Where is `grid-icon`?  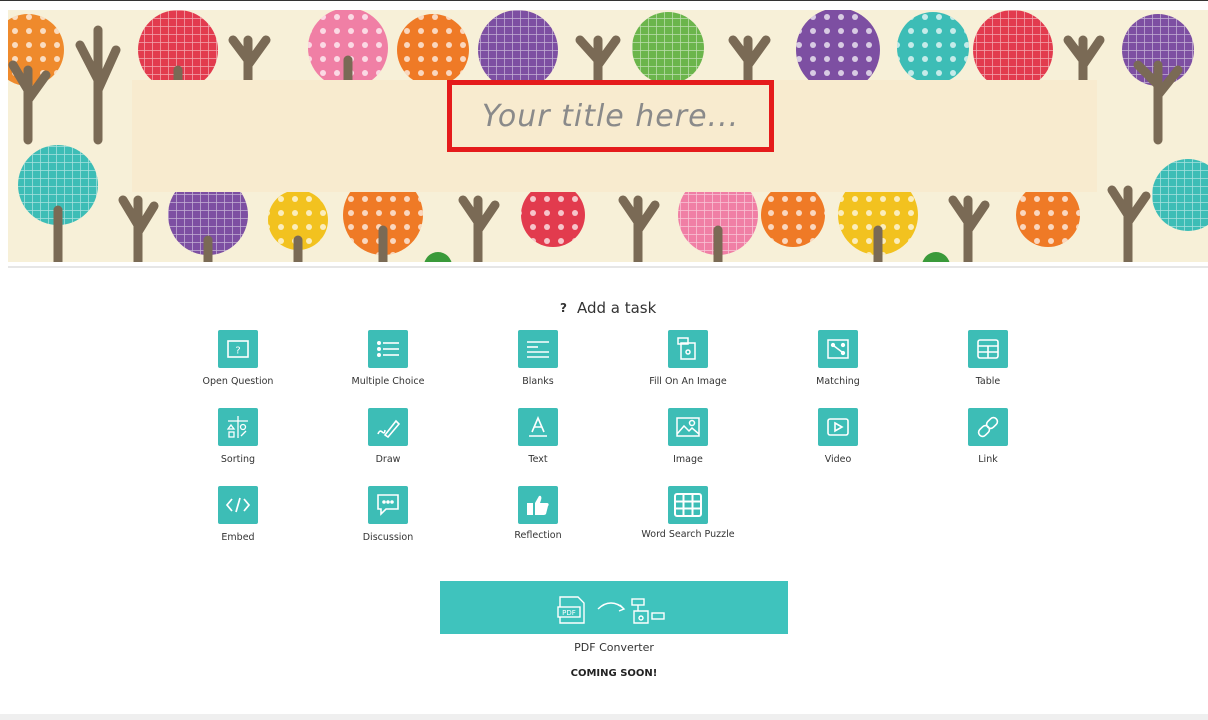
grid-icon is located at coordinates (688, 505).